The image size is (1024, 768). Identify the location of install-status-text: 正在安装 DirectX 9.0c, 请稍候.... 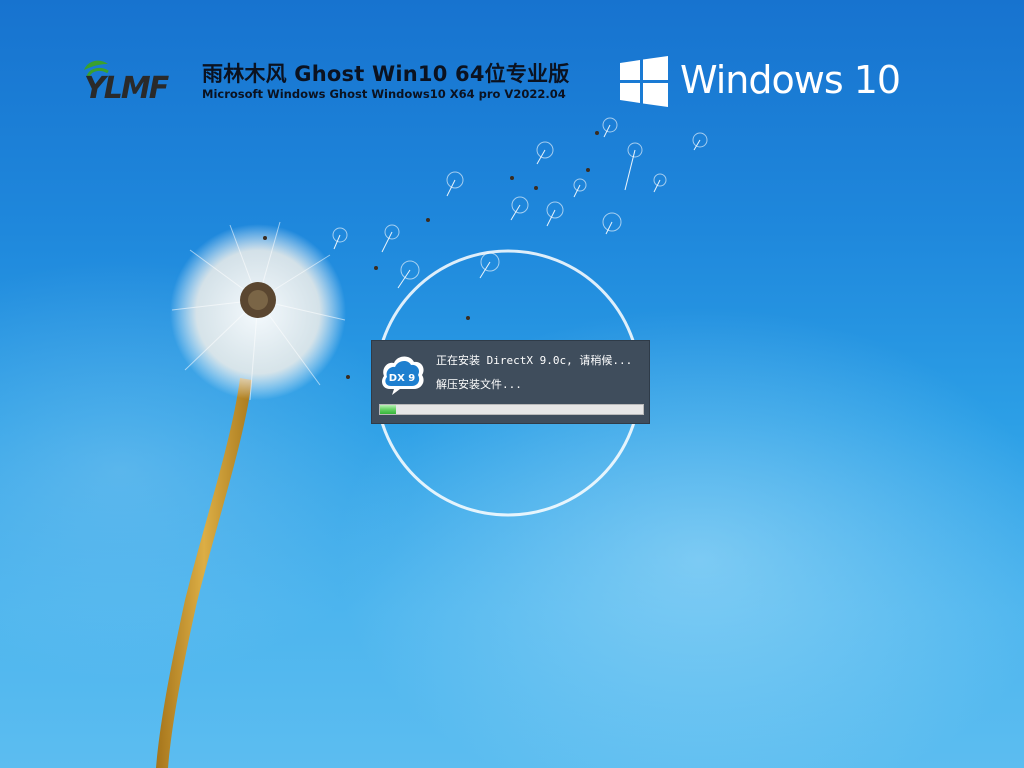
(534, 360).